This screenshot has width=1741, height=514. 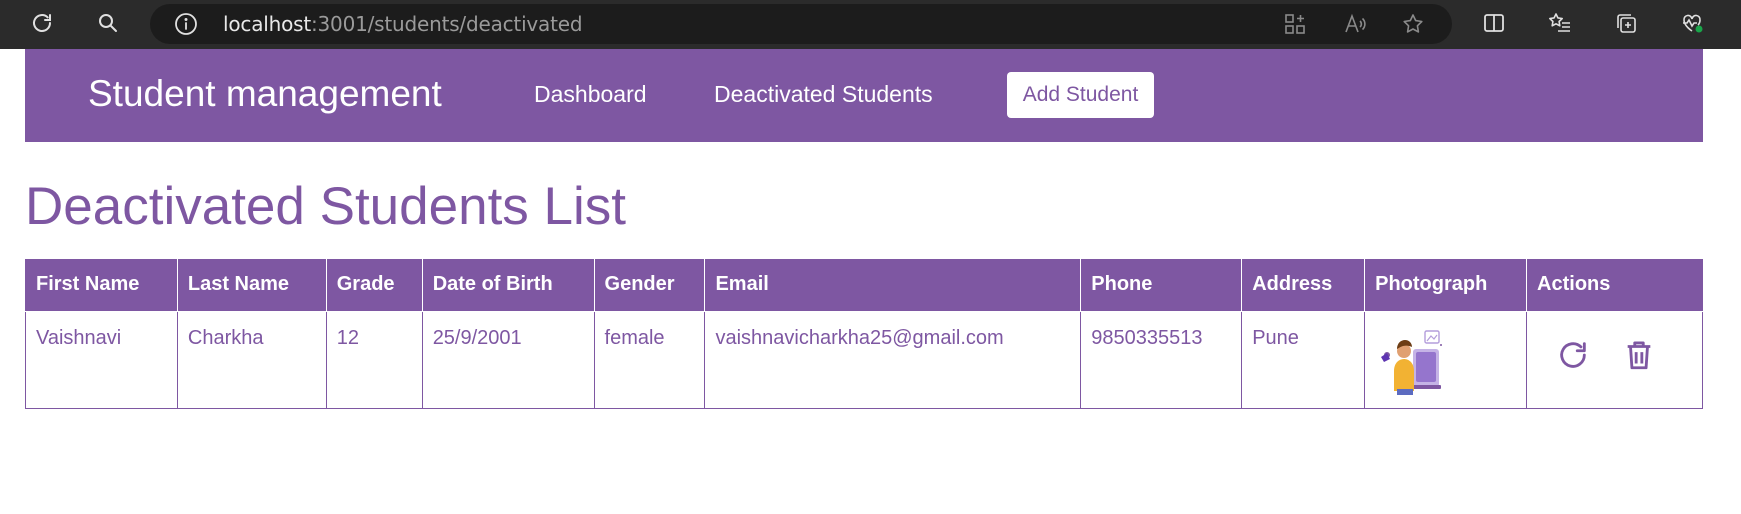 What do you see at coordinates (267, 24) in the screenshot?
I see `url-host: localhost` at bounding box center [267, 24].